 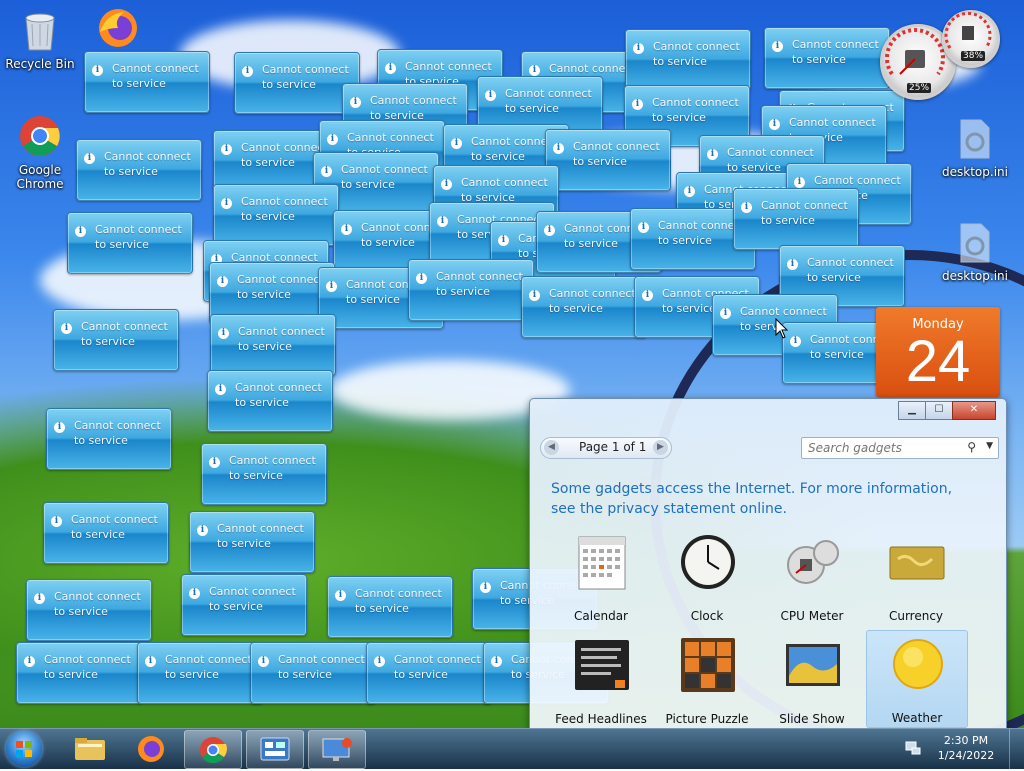 What do you see at coordinates (1016, 749) in the screenshot?
I see `show-desktop-button` at bounding box center [1016, 749].